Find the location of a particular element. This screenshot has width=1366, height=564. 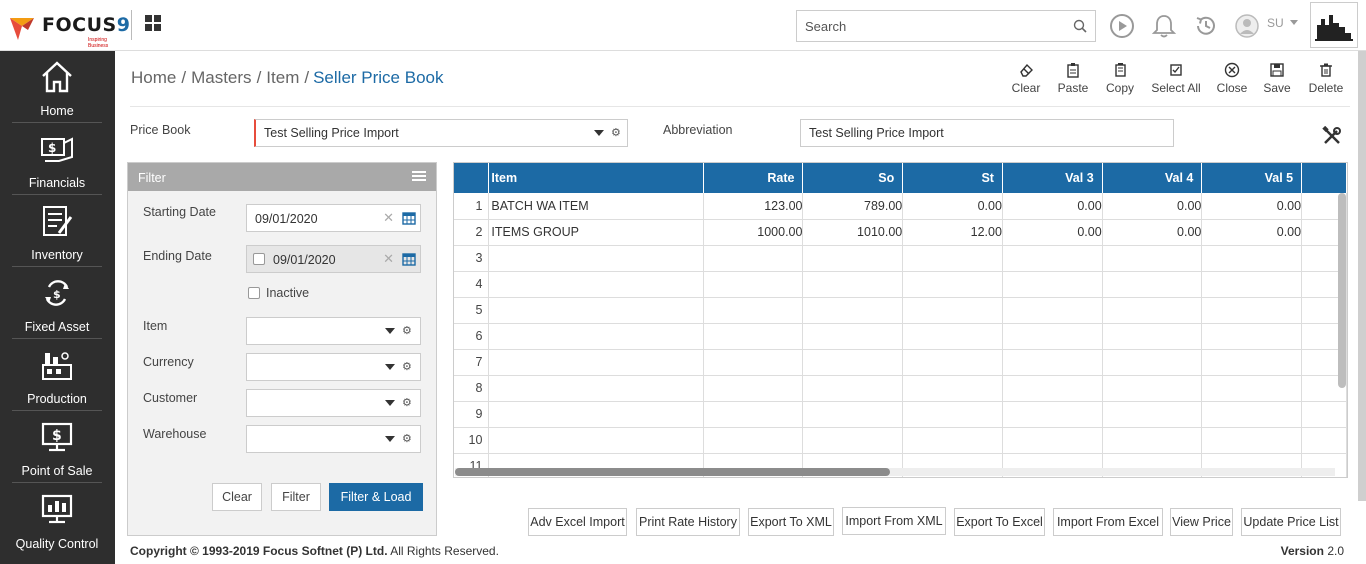

search-box is located at coordinates (946, 26).